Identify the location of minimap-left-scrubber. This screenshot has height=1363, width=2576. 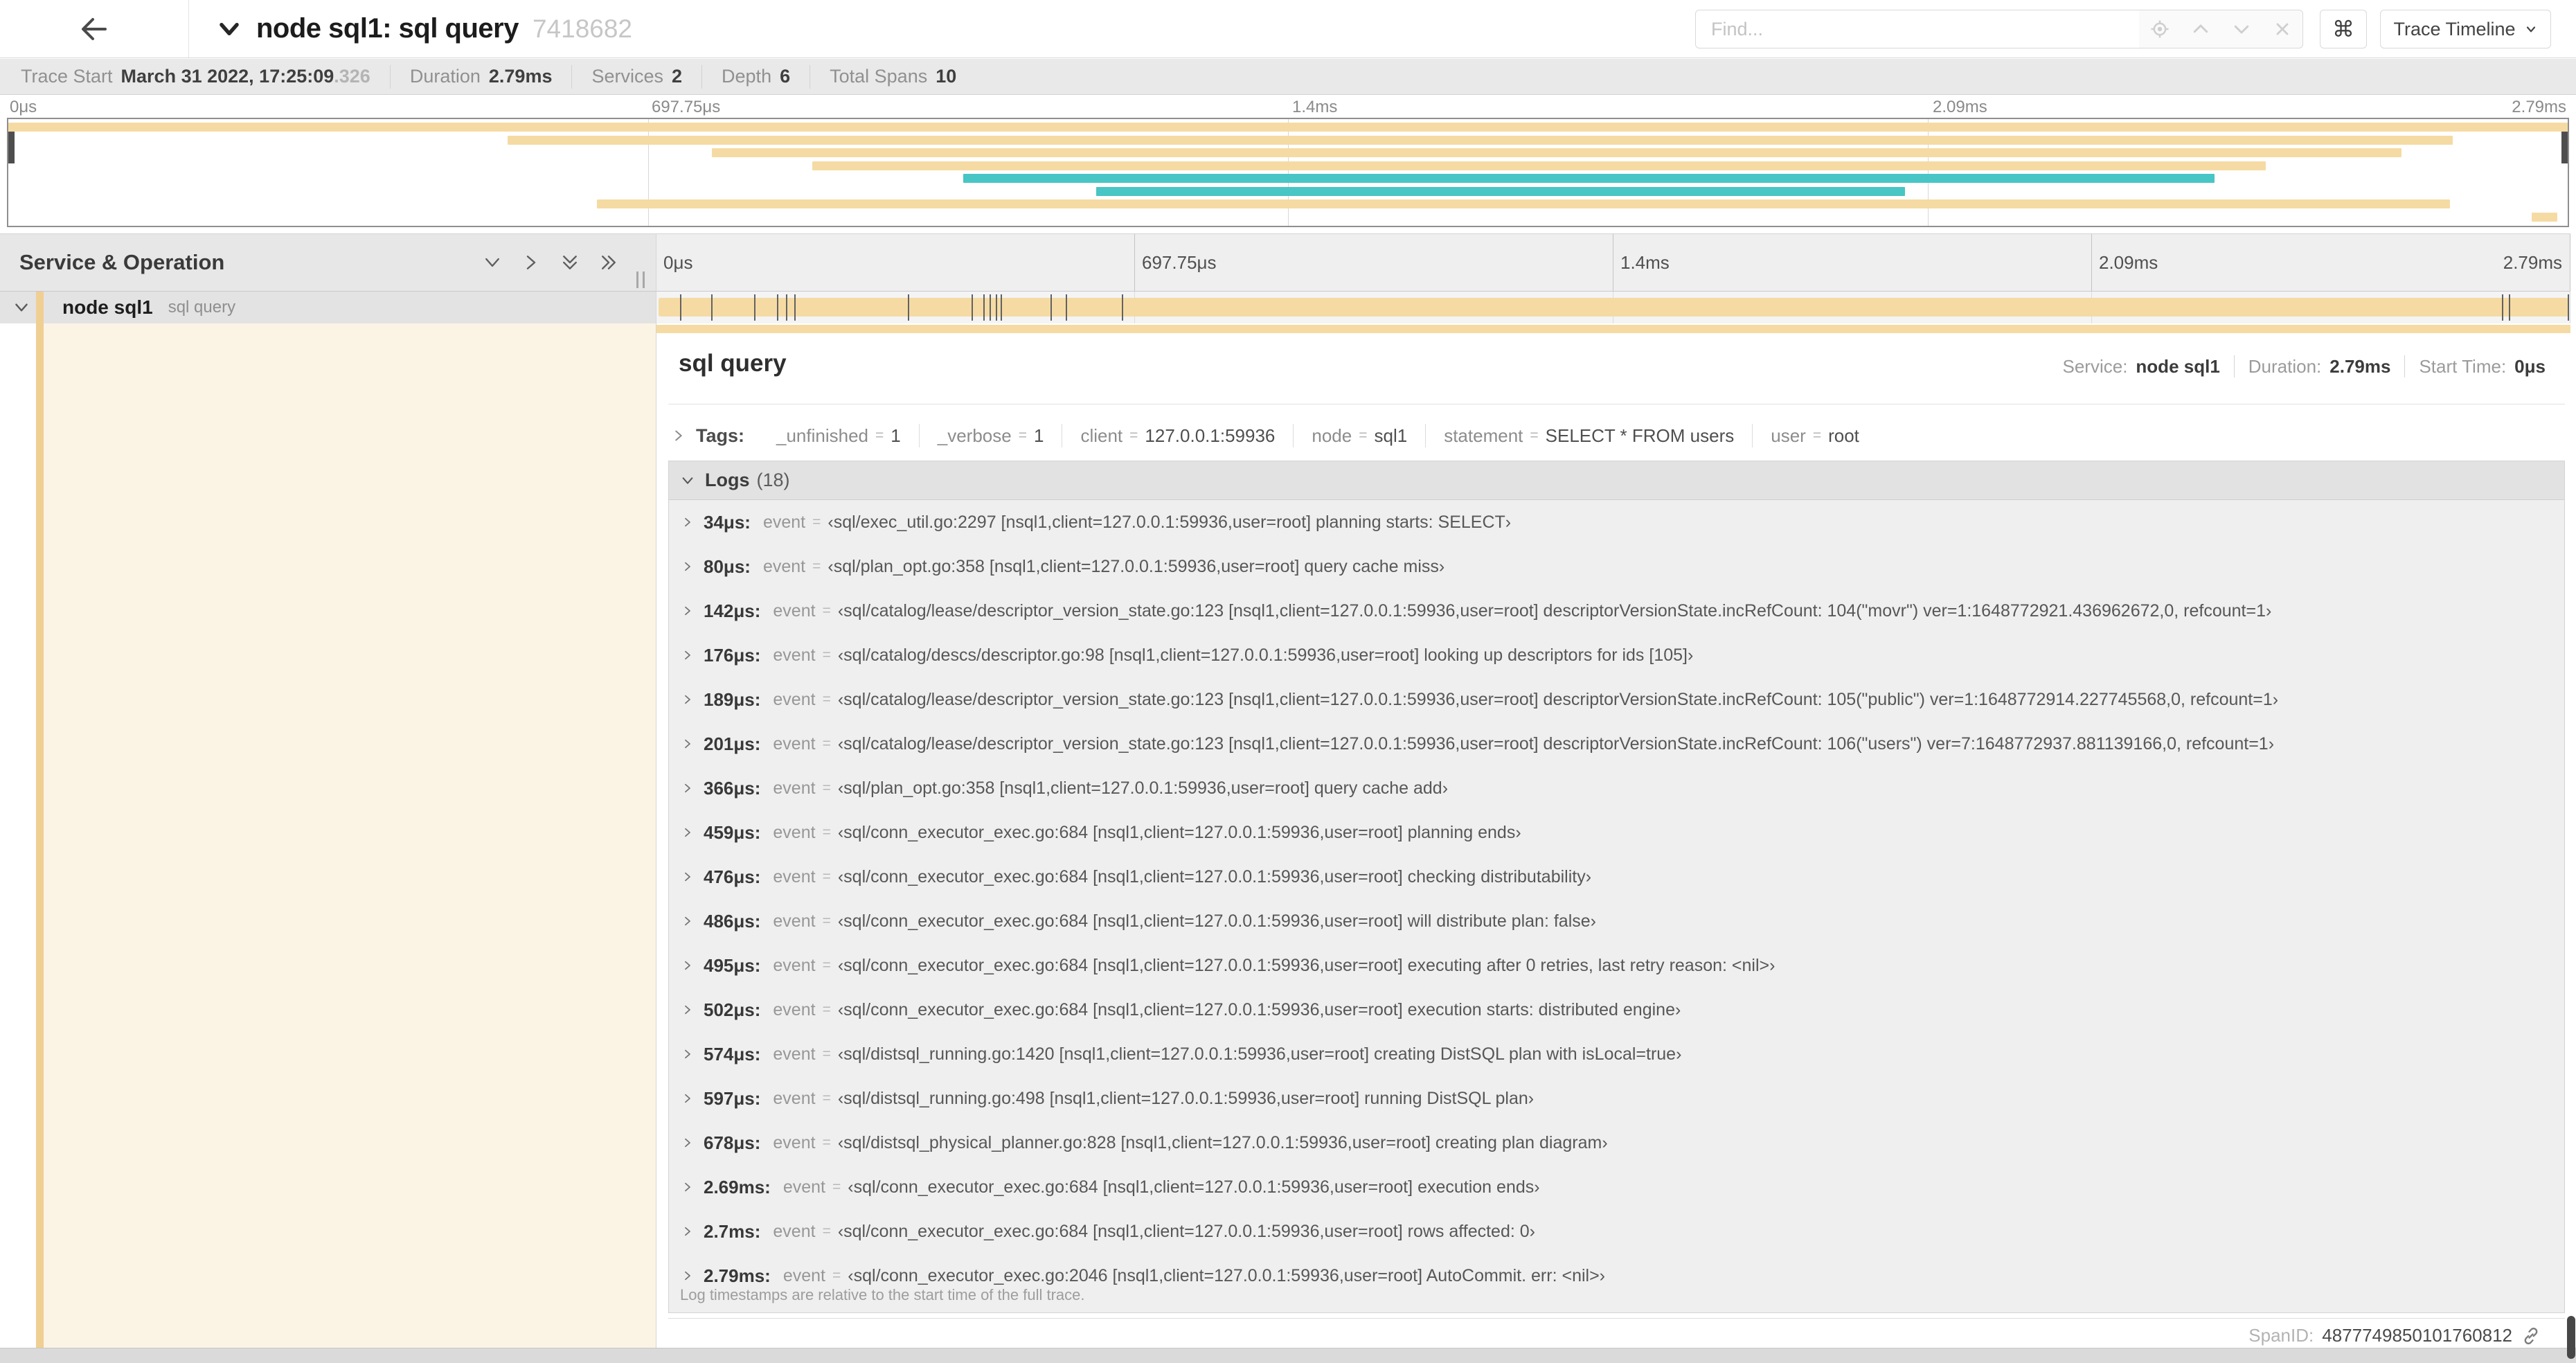
(11, 147).